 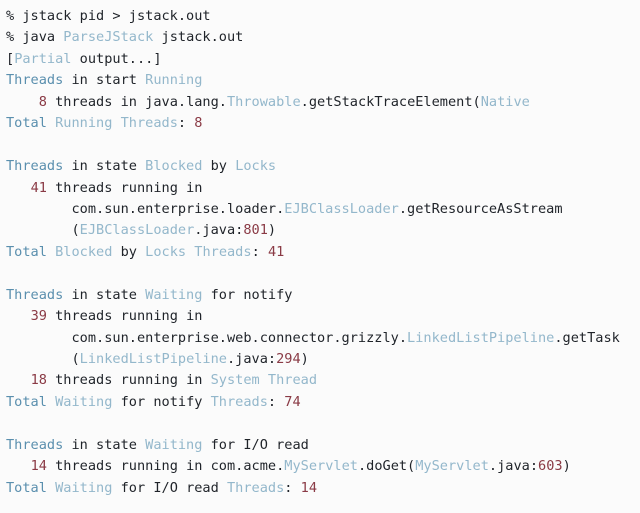 I want to click on token-plain: threads in java.lang., so click(x=136, y=101).